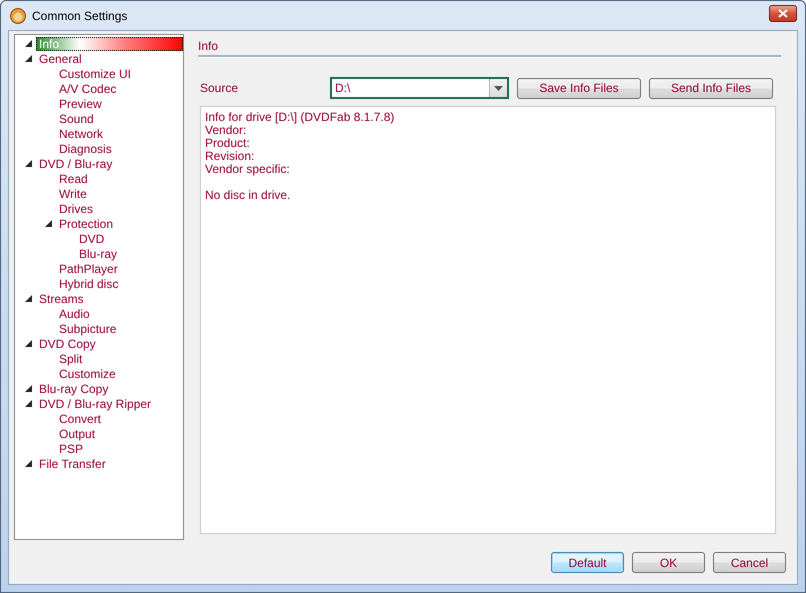  I want to click on info-line: Revision:, so click(230, 156).